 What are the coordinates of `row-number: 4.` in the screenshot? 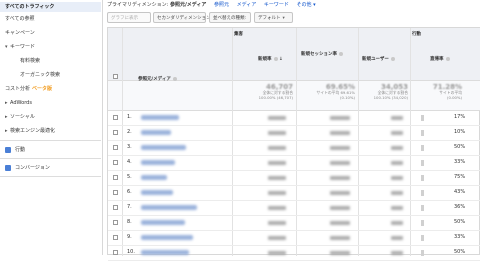 It's located at (129, 162).